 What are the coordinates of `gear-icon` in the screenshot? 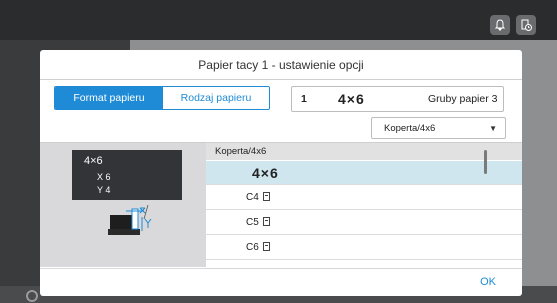 It's located at (32, 296).